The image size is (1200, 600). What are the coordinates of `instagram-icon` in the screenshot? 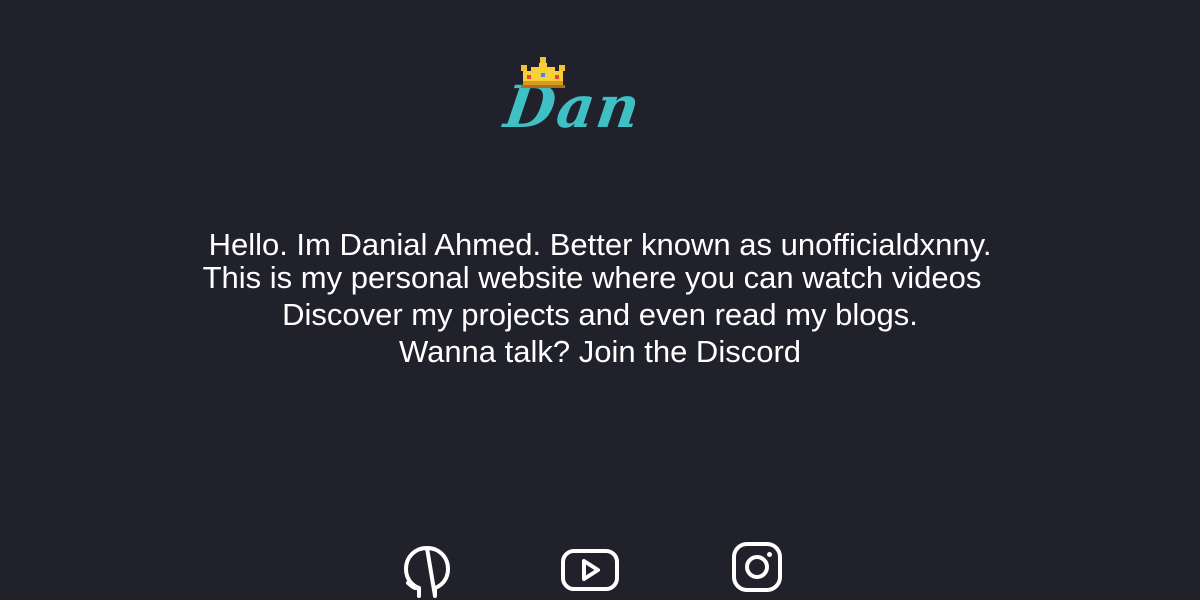 It's located at (757, 567).